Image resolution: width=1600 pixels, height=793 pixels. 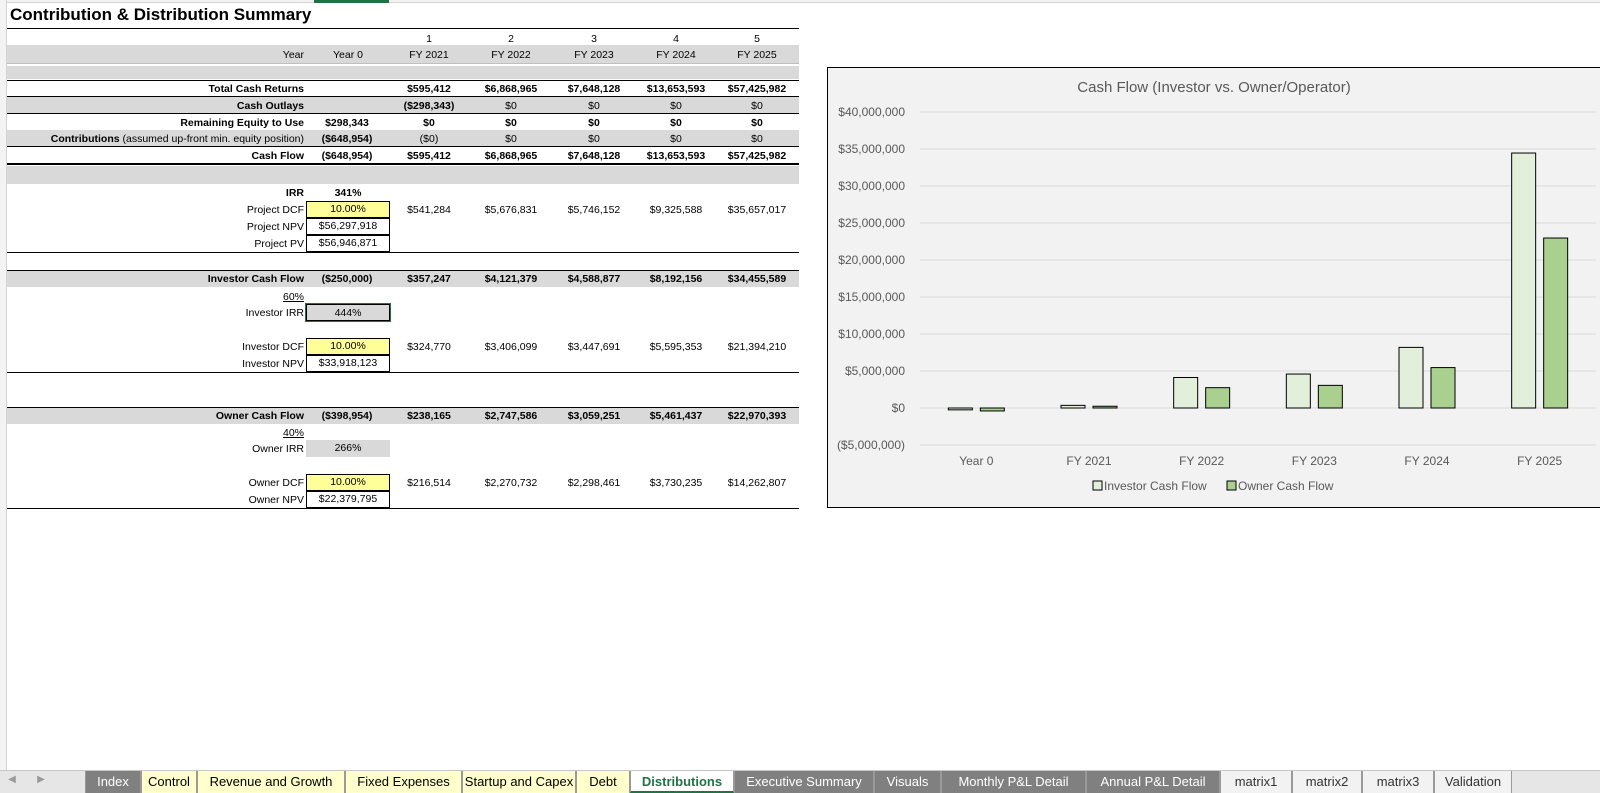 I want to click on summary-row-label: Cash Flow, so click(x=155, y=156).